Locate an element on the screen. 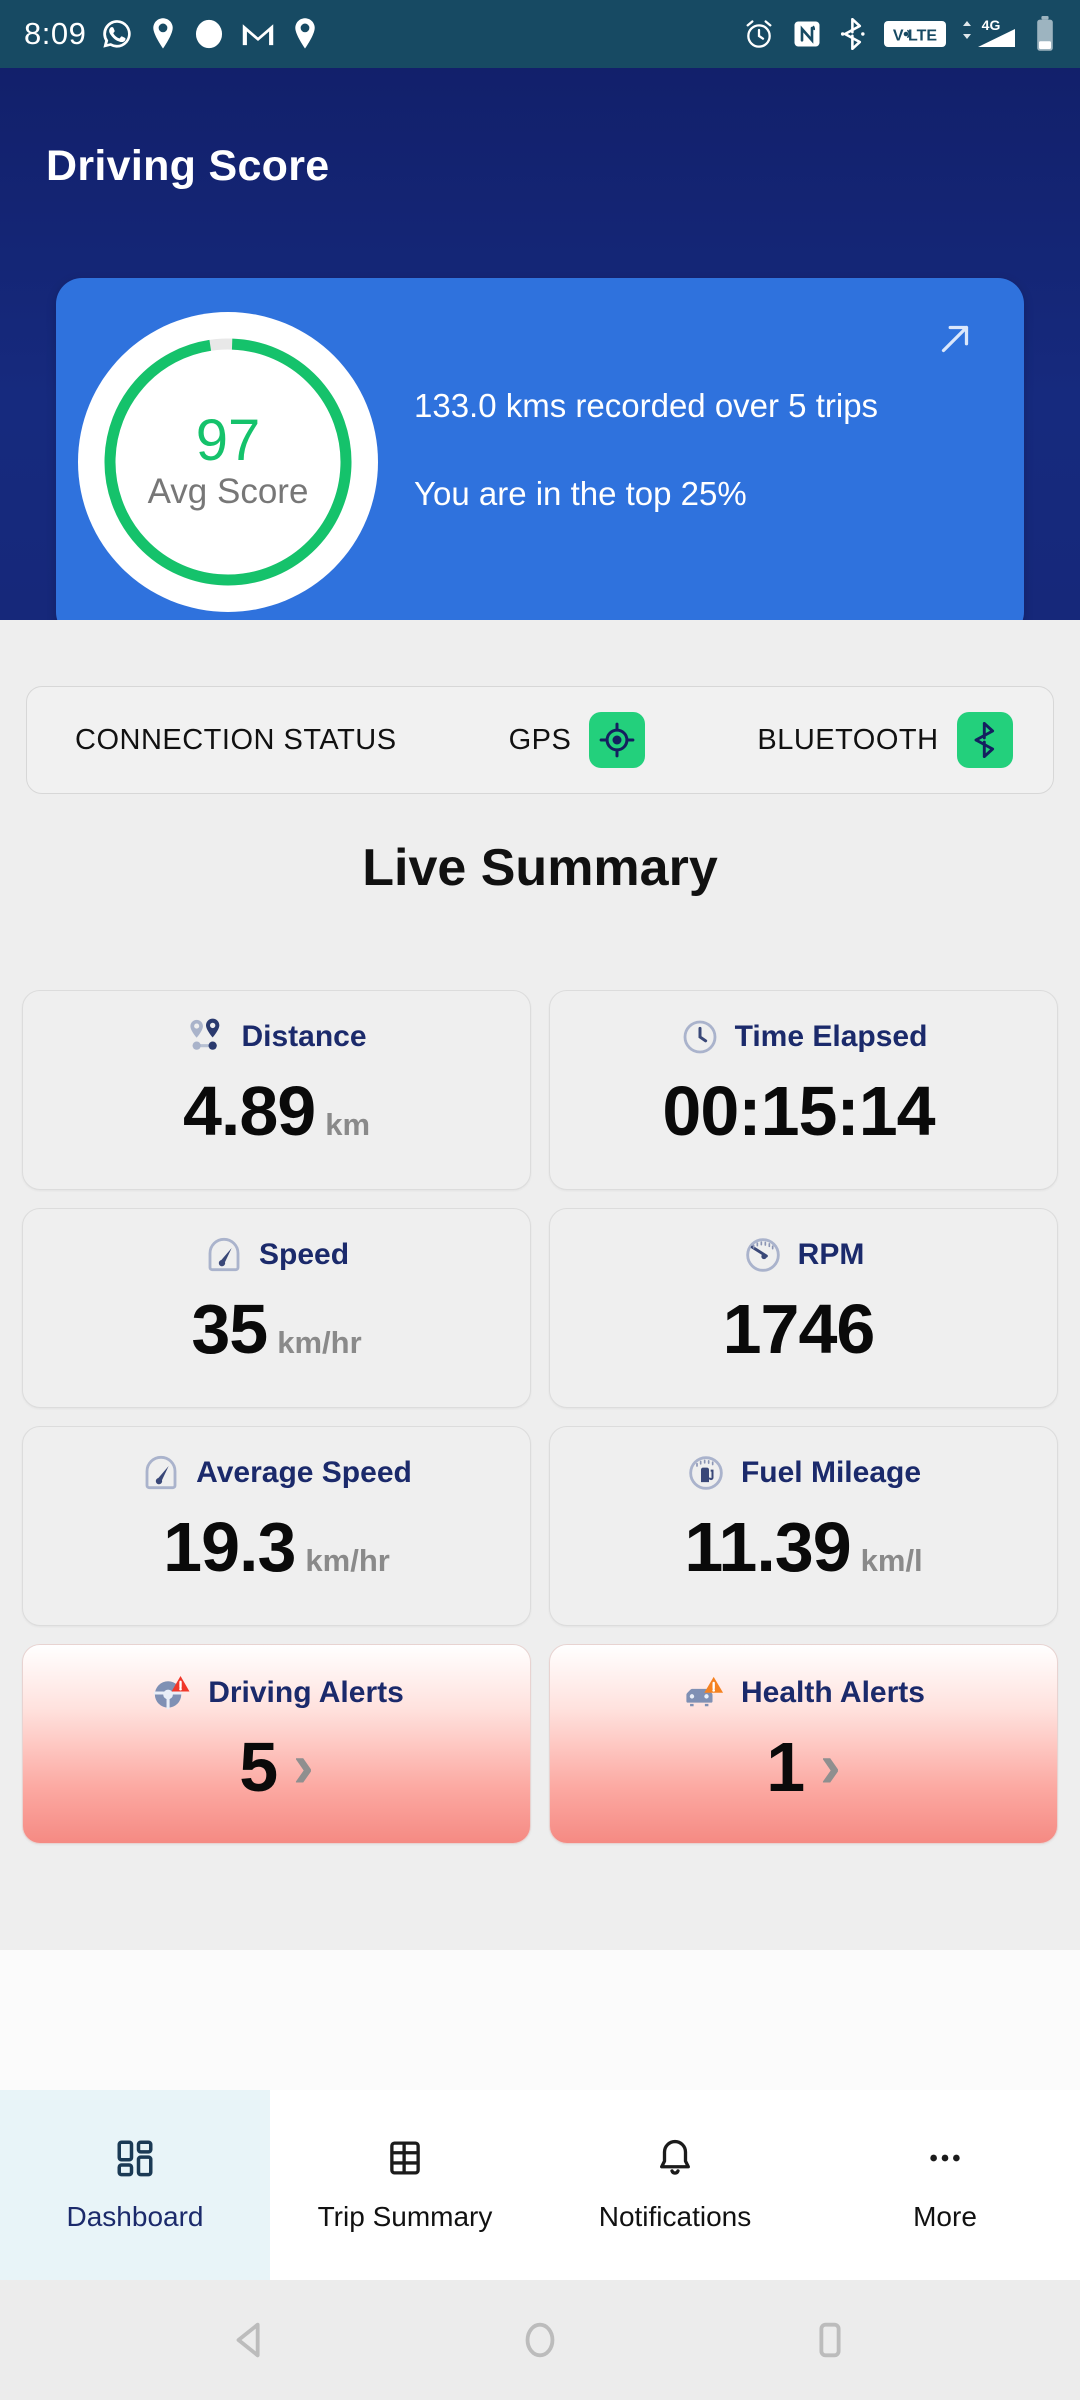  volte-icon: V LTE is located at coordinates (915, 34).